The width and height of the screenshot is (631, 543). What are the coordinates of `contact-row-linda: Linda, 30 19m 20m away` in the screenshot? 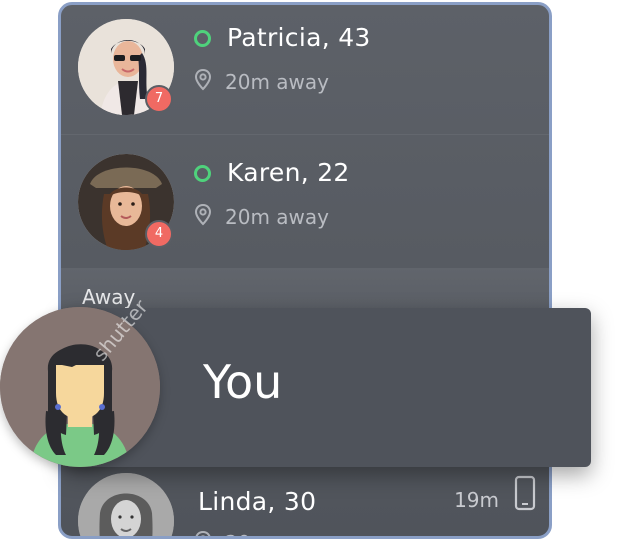 It's located at (305, 500).